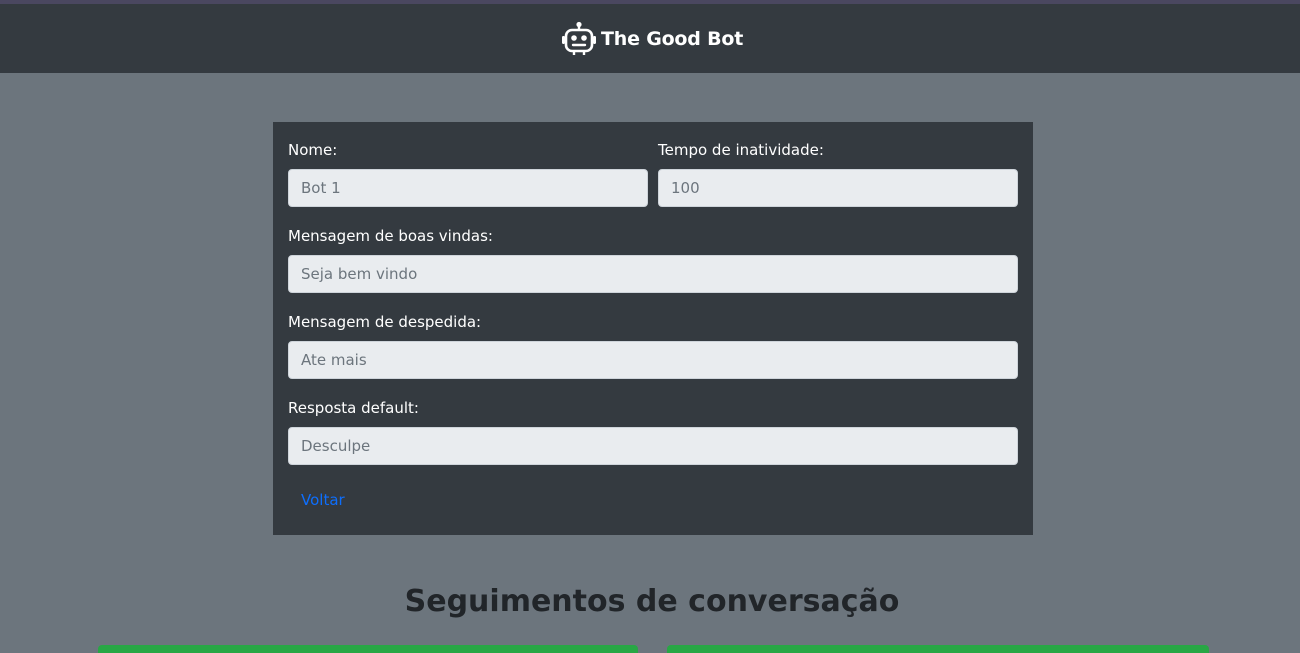 The image size is (1300, 653). I want to click on back-link: Voltar, so click(323, 500).